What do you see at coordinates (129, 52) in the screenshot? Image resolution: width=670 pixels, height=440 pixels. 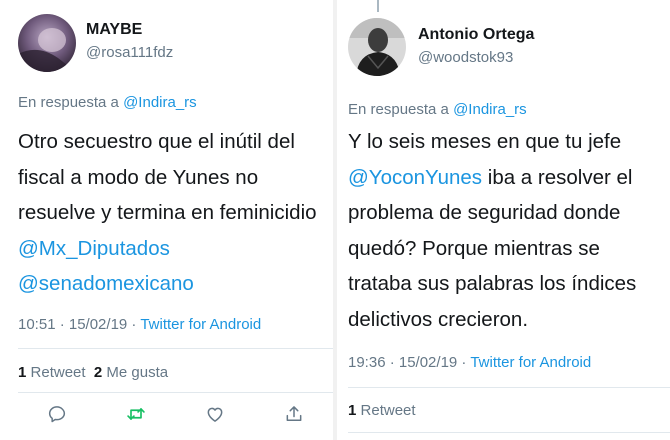 I see `user-handle: @rosa111fdz` at bounding box center [129, 52].